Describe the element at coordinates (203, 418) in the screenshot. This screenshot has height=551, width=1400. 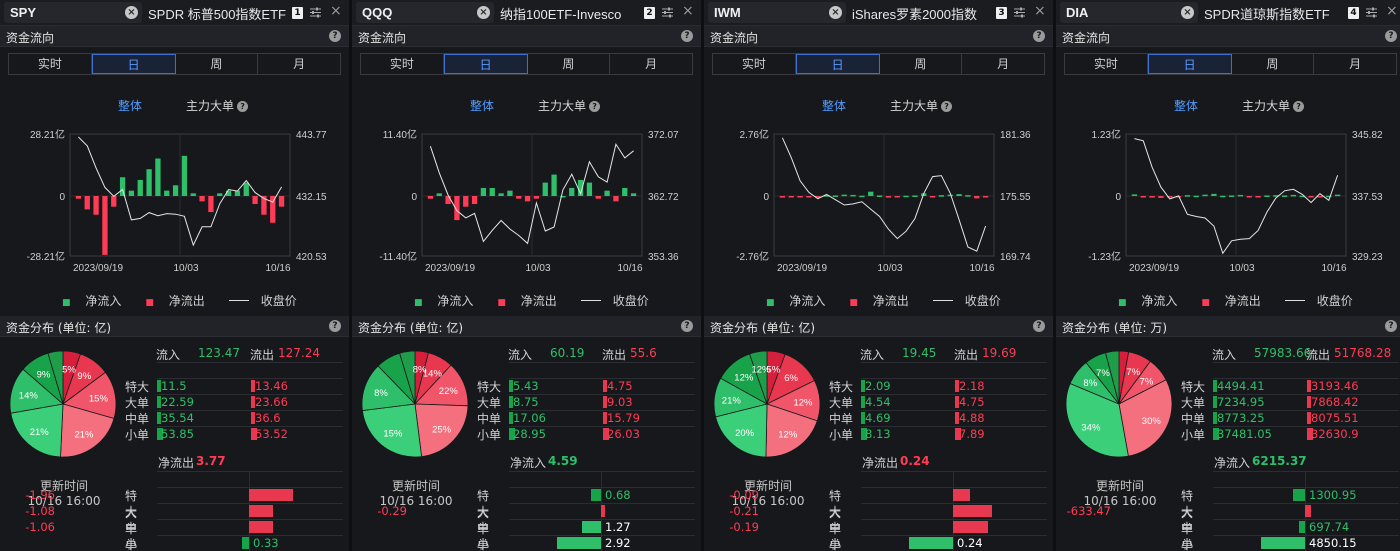
I see `inflow-cell: 35.54` at that location.